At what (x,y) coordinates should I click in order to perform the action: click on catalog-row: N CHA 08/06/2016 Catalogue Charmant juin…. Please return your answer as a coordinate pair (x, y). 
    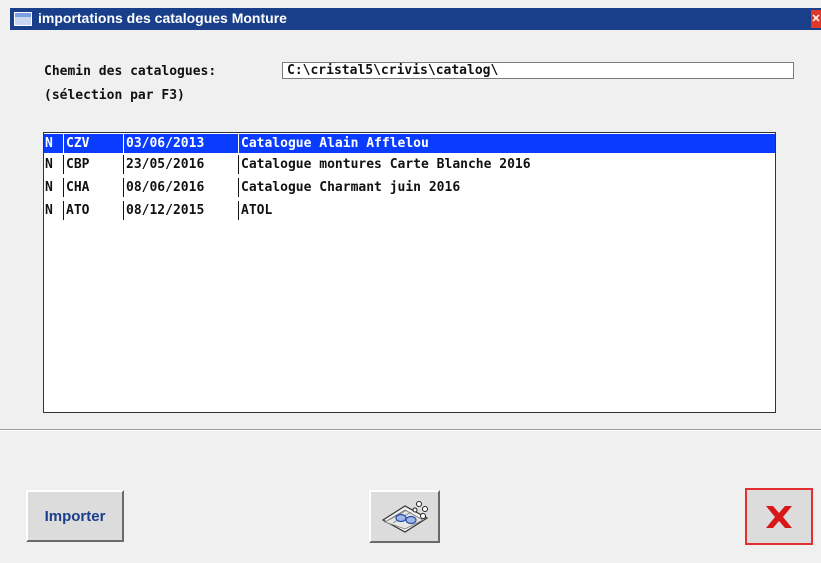
    Looking at the image, I should click on (409, 187).